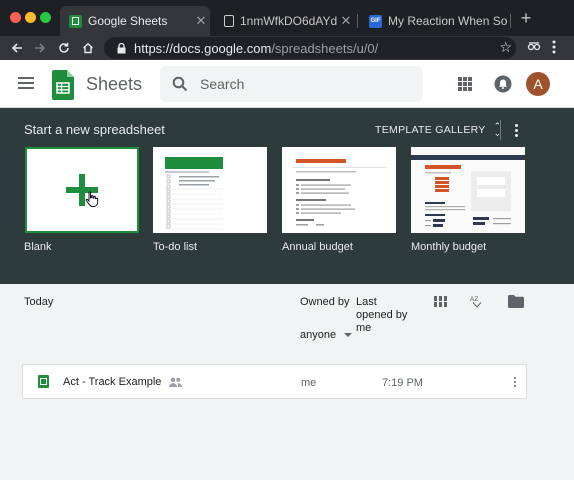 This screenshot has height=480, width=574. I want to click on google-apps-icon, so click(465, 84).